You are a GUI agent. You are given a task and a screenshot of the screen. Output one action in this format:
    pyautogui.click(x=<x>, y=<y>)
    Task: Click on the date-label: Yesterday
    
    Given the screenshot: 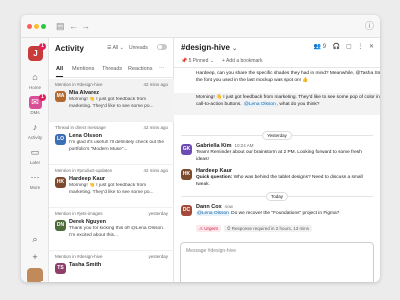 What is the action you would take?
    pyautogui.click(x=277, y=135)
    